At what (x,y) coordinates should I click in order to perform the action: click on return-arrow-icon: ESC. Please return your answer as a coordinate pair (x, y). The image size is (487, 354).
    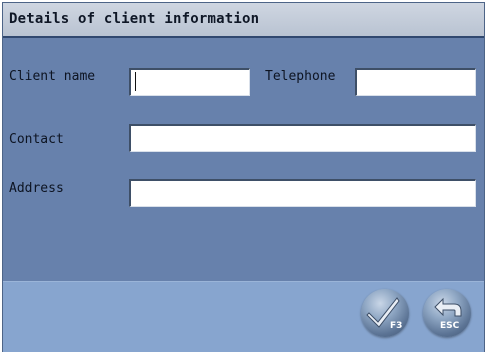
    Looking at the image, I should click on (448, 314).